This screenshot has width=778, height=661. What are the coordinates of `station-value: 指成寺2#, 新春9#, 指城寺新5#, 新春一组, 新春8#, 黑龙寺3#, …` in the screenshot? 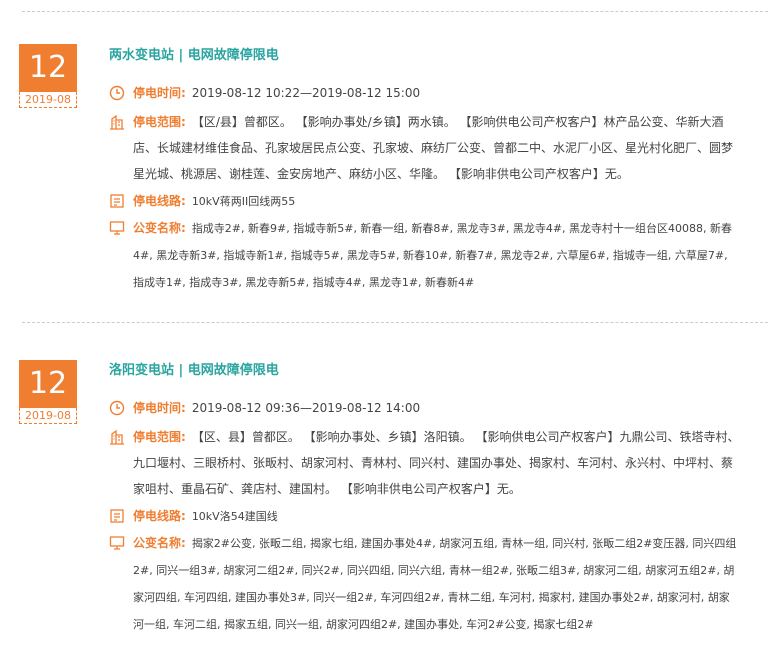 It's located at (433, 255).